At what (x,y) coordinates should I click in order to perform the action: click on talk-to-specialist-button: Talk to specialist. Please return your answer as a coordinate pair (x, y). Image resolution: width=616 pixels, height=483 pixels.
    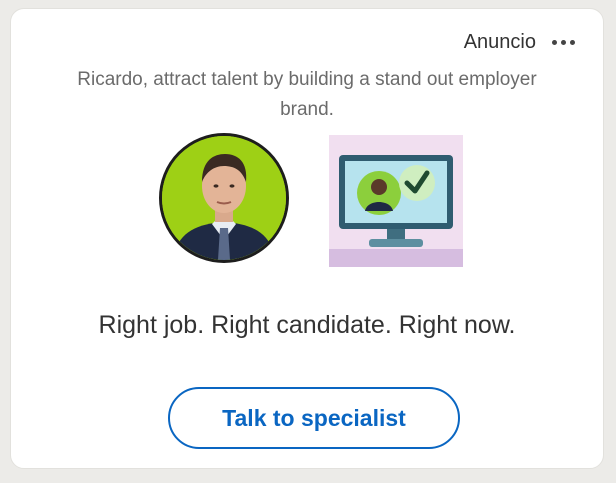
    Looking at the image, I should click on (314, 418).